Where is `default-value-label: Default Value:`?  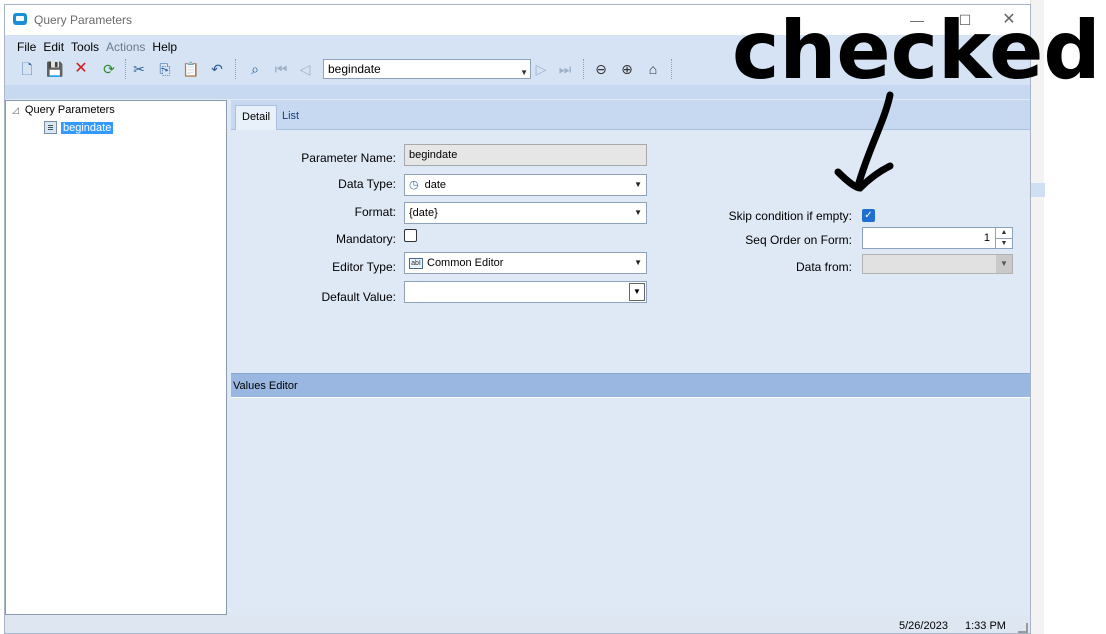 default-value-label: Default Value: is located at coordinates (359, 297).